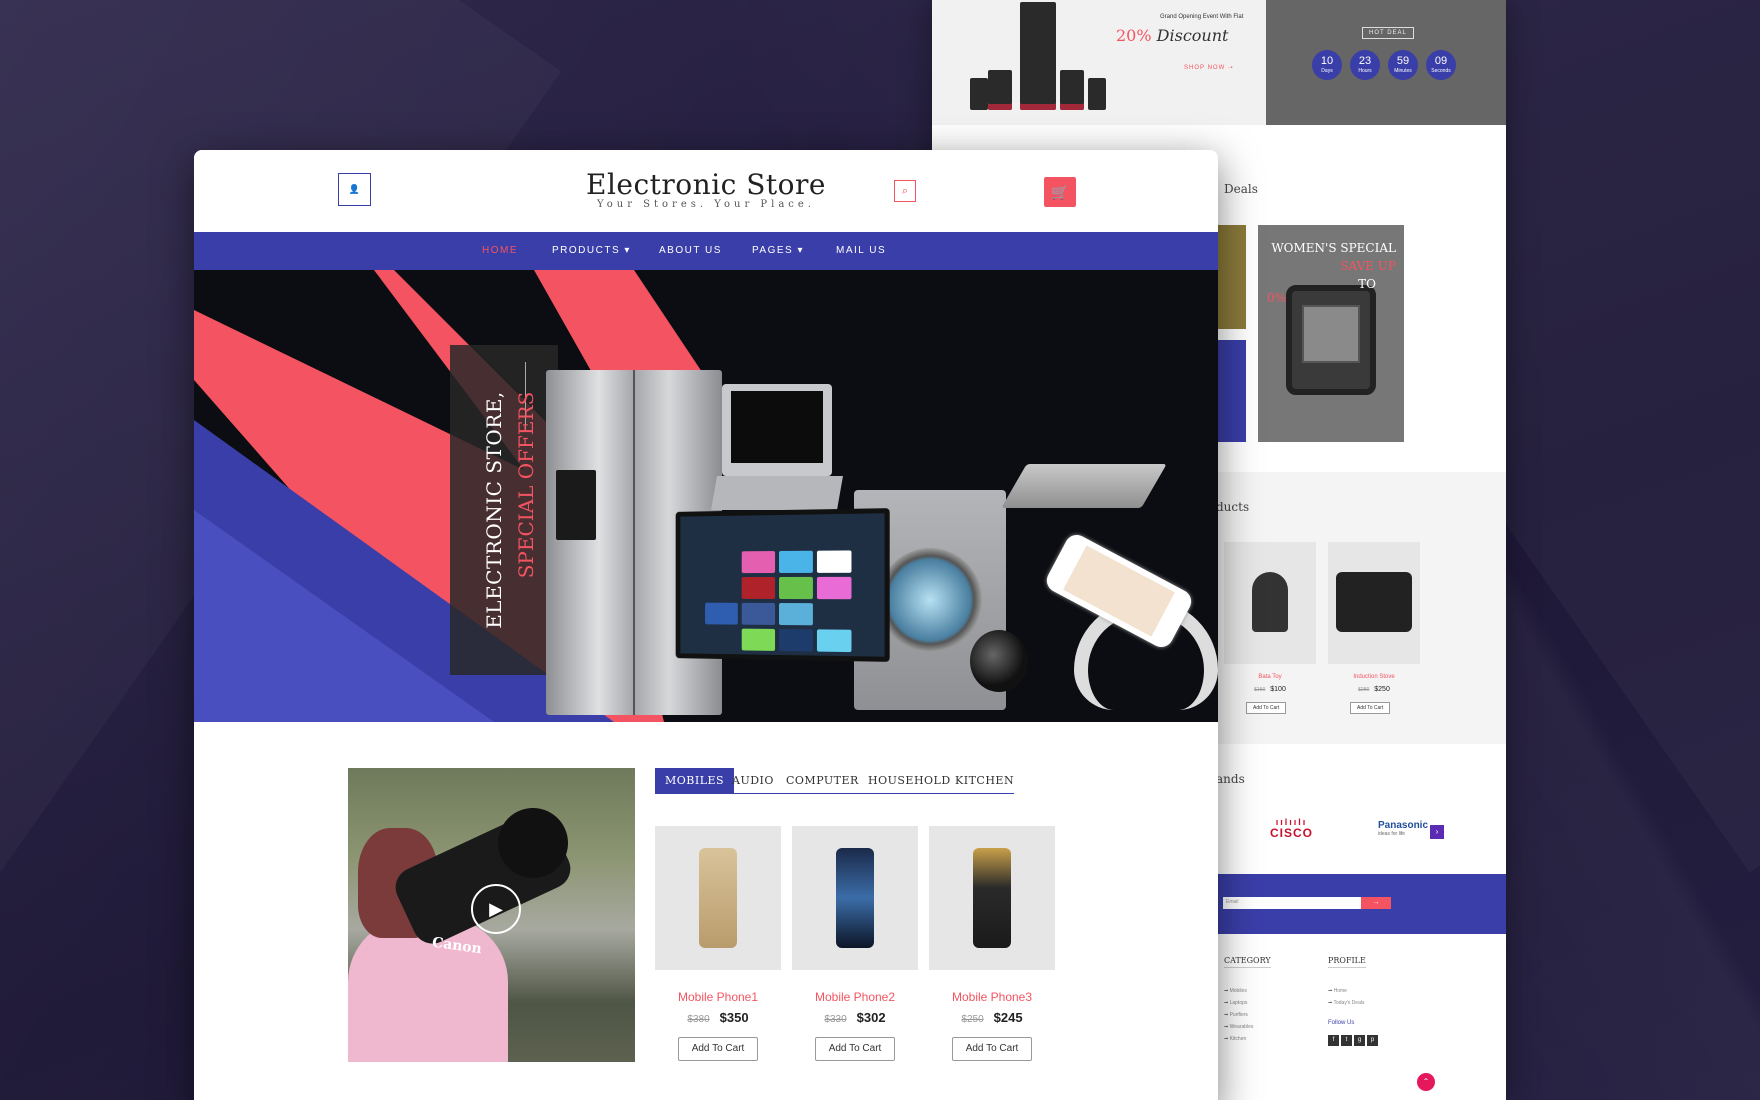 The width and height of the screenshot is (1760, 1100). Describe the element at coordinates (1209, 67) in the screenshot. I see `shop-now-link: SHOP NOW ➝` at that location.